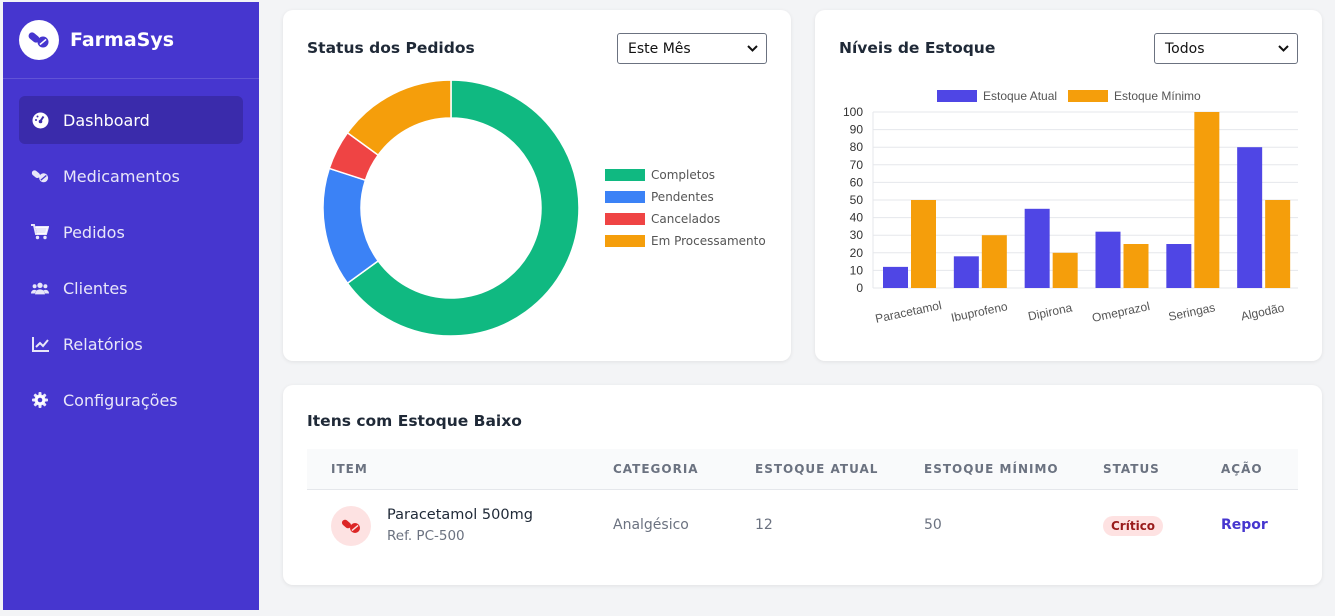  Describe the element at coordinates (1244, 525) in the screenshot. I see `restock-link: Repor` at that location.